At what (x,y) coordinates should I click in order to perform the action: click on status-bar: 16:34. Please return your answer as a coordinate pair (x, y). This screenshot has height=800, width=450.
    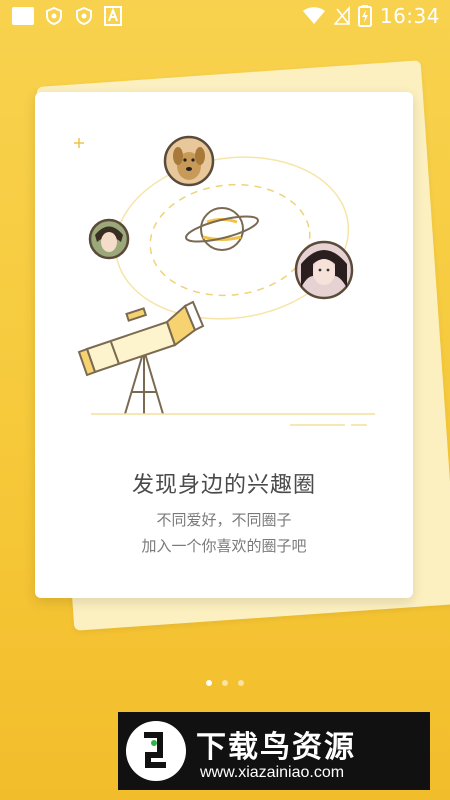
    Looking at the image, I should click on (225, 17).